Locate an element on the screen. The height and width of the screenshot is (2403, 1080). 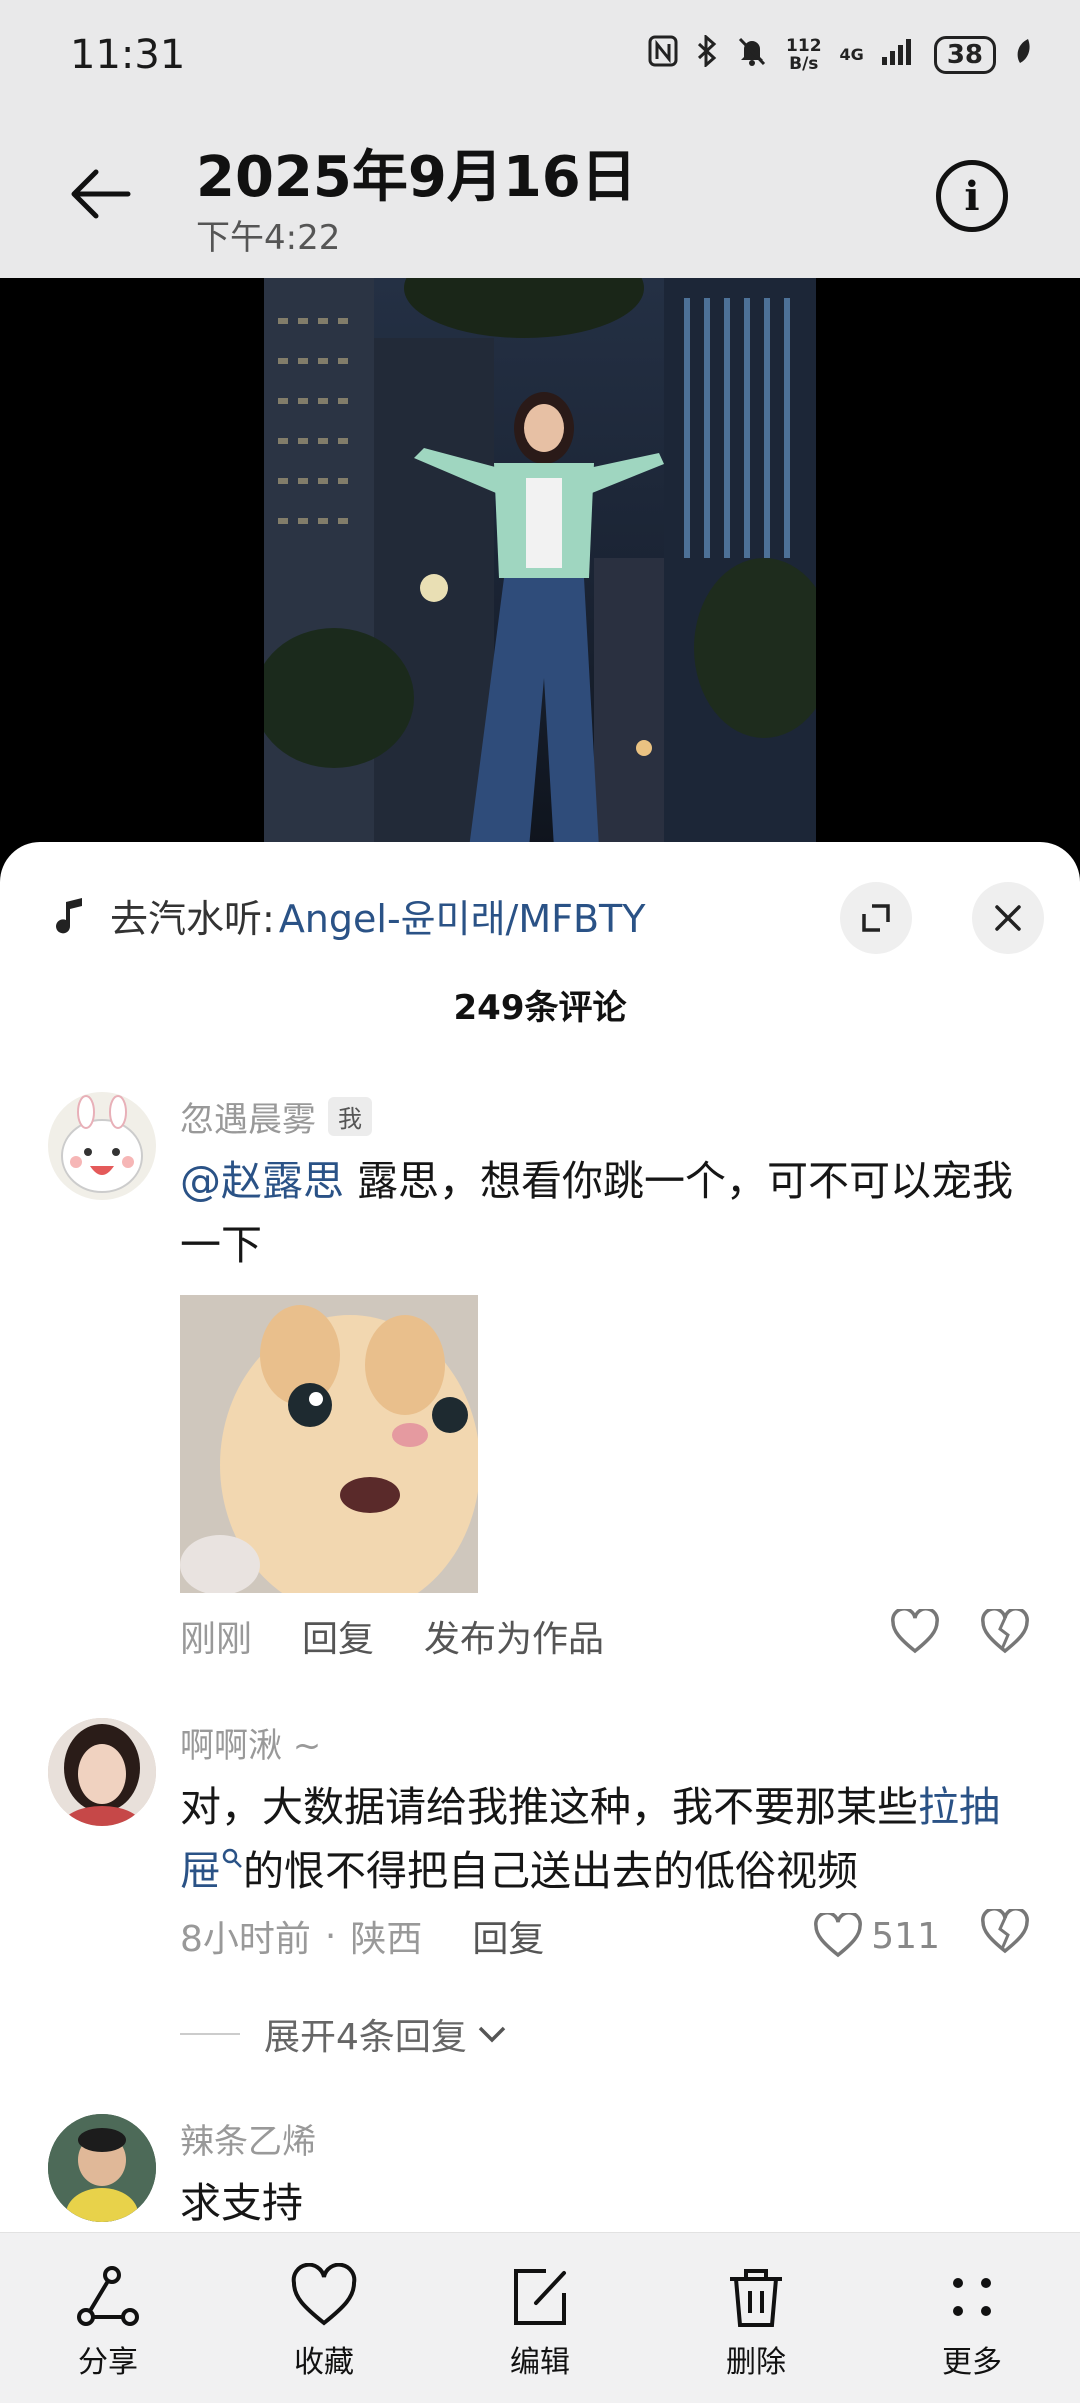
music-prefix: 去汽水听: is located at coordinates (192, 919).